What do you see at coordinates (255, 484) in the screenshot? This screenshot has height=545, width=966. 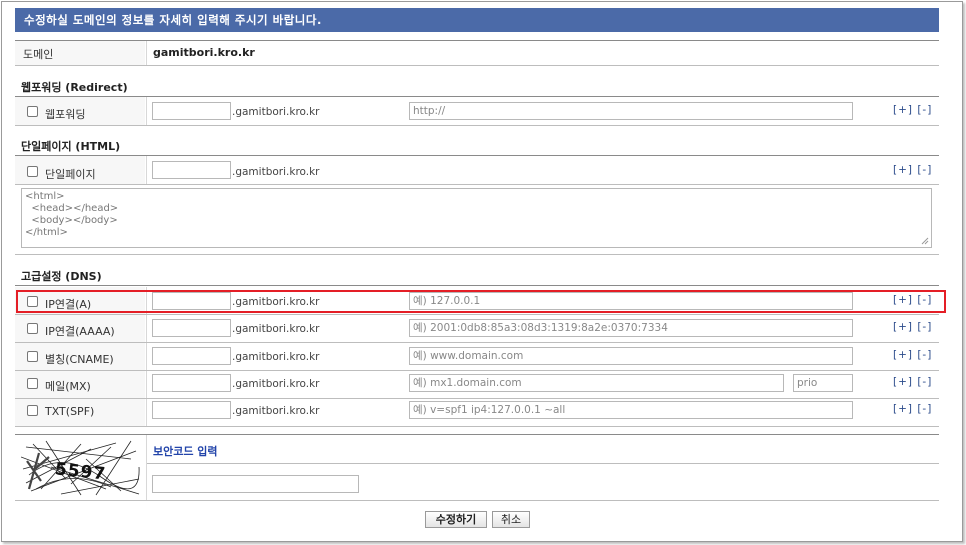 I see `security-code-input` at bounding box center [255, 484].